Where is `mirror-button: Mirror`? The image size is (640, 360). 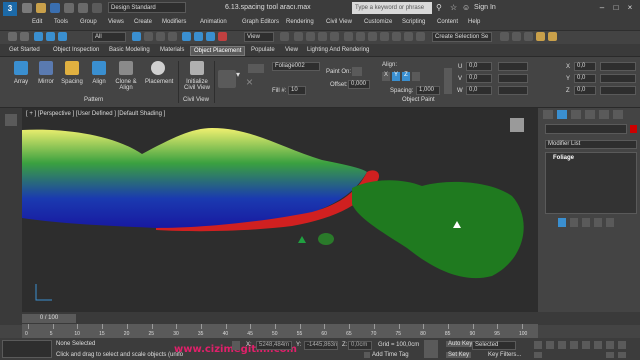 mirror-button: Mirror is located at coordinates (46, 73).